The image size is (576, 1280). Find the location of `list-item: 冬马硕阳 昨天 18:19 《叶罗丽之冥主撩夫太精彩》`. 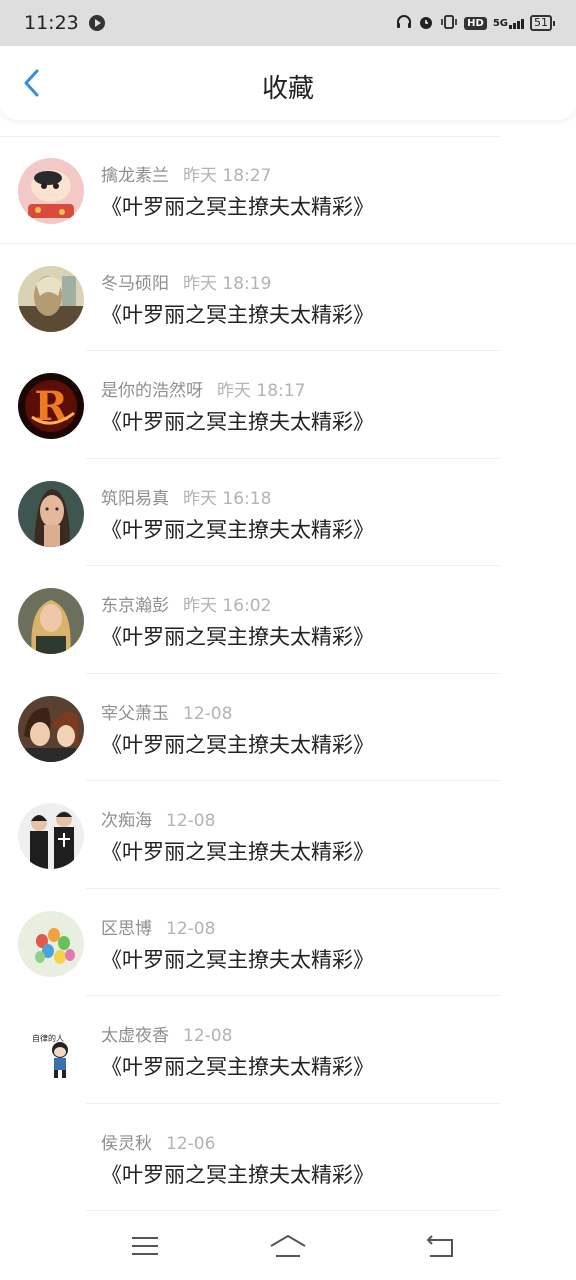

list-item: 冬马硕阳 昨天 18:19 《叶罗丽之冥主撩夫太精彩》 is located at coordinates (288, 297).